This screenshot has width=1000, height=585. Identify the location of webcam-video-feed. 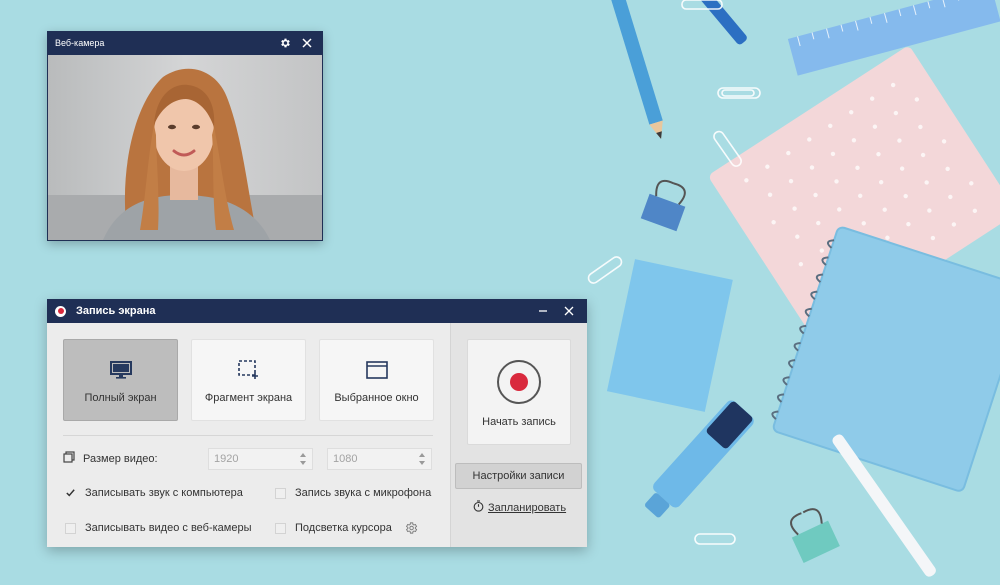
(185, 147).